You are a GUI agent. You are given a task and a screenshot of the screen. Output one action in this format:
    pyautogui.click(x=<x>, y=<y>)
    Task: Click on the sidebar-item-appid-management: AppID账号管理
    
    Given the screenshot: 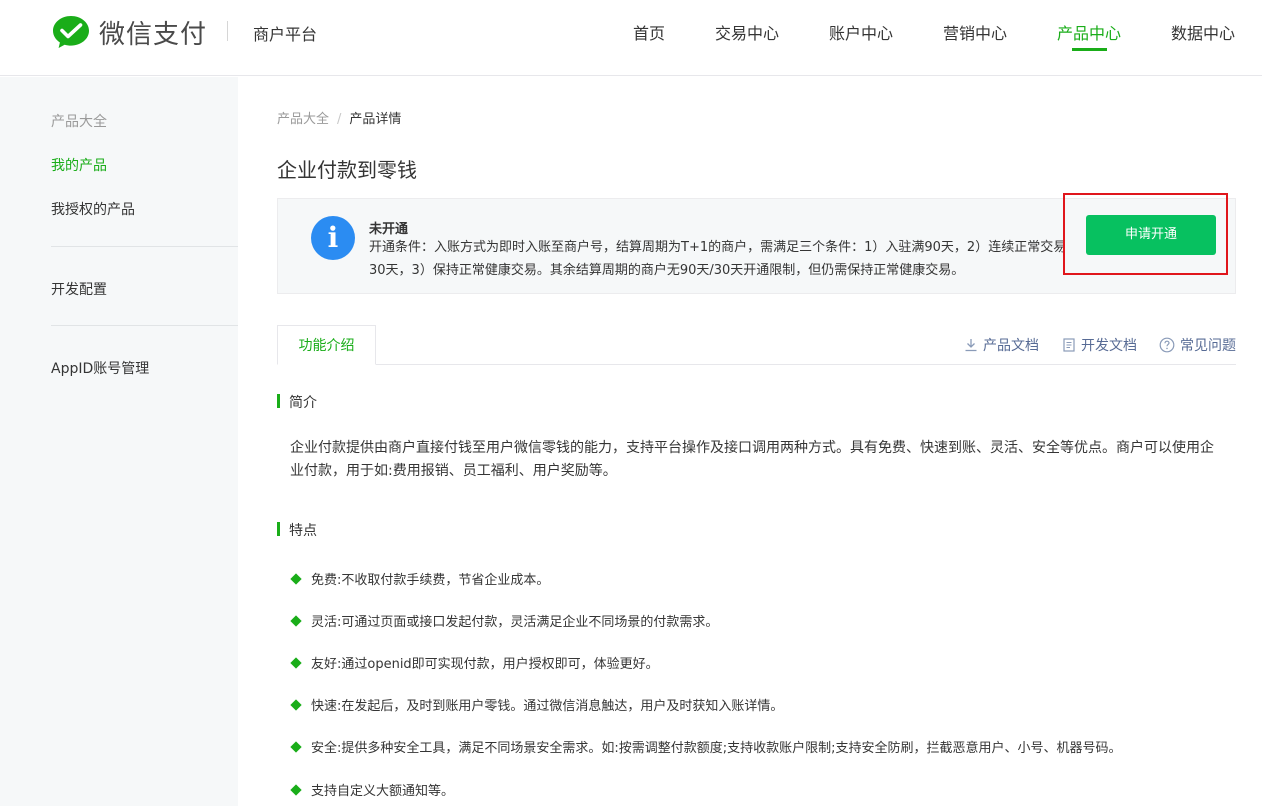 What is the action you would take?
    pyautogui.click(x=100, y=368)
    